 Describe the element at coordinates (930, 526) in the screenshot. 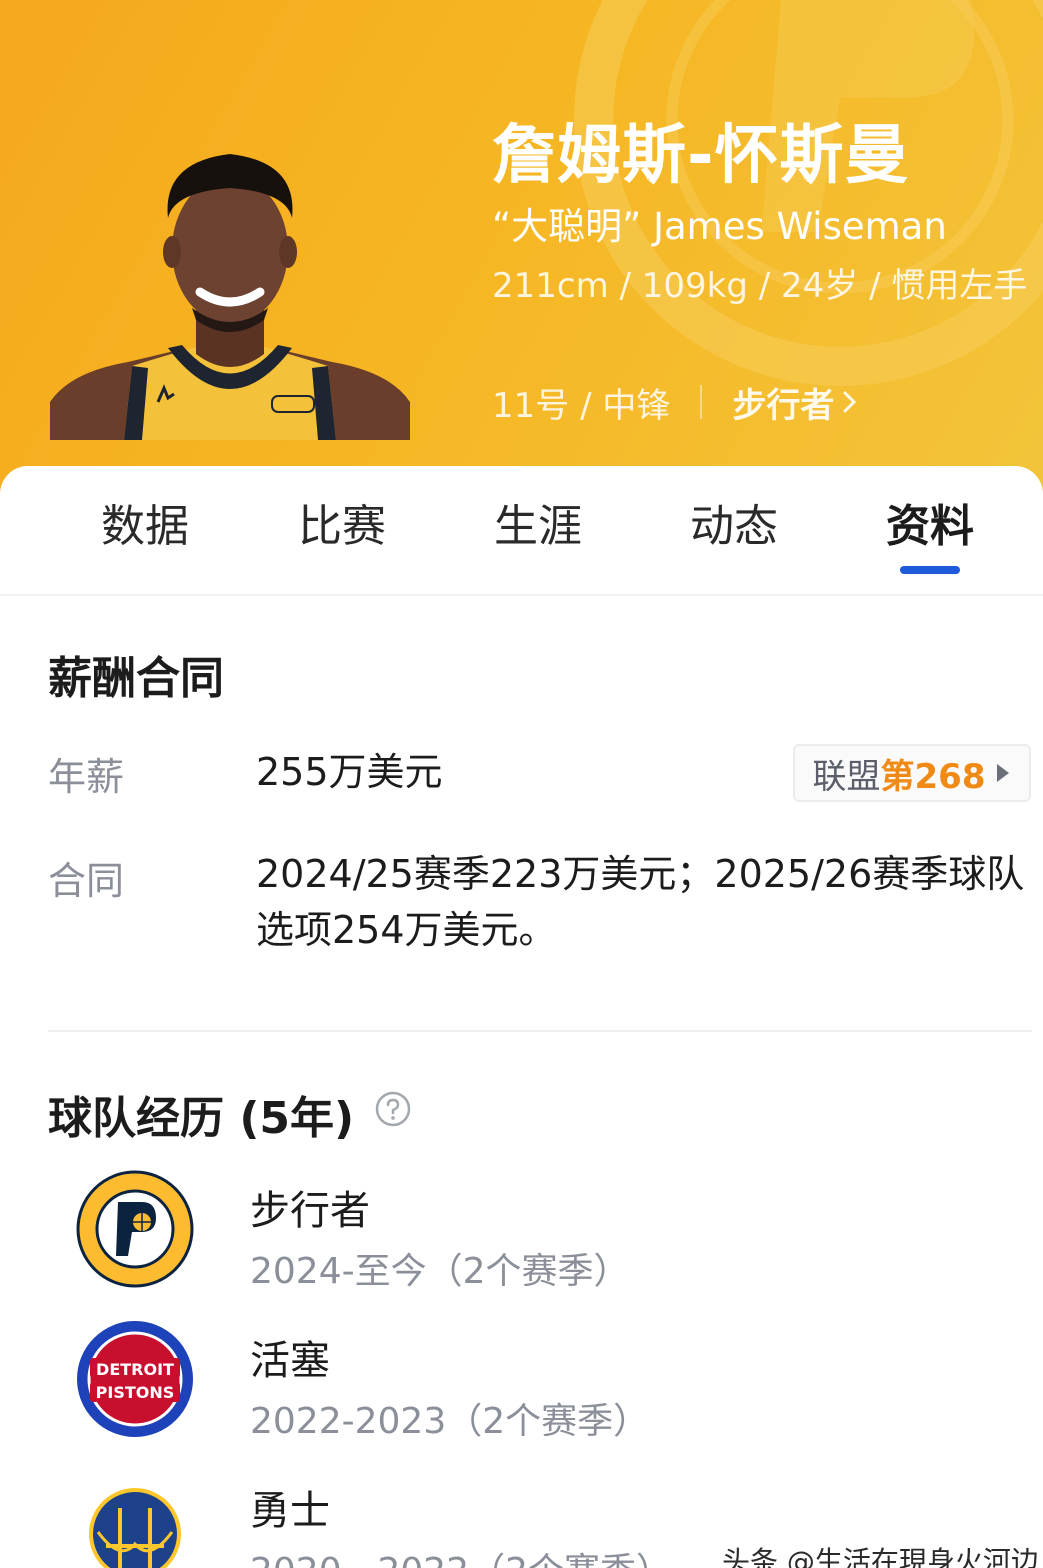

I see `tab-profile-label: 资料` at that location.